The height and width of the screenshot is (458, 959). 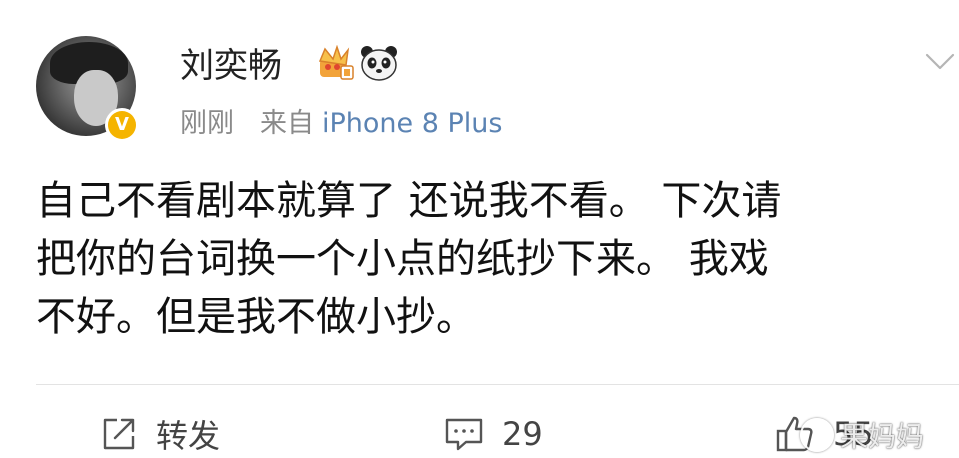 I want to click on post-content-line: 把你的台词换一个小点的纸抄下来。 我戏, so click(x=402, y=259).